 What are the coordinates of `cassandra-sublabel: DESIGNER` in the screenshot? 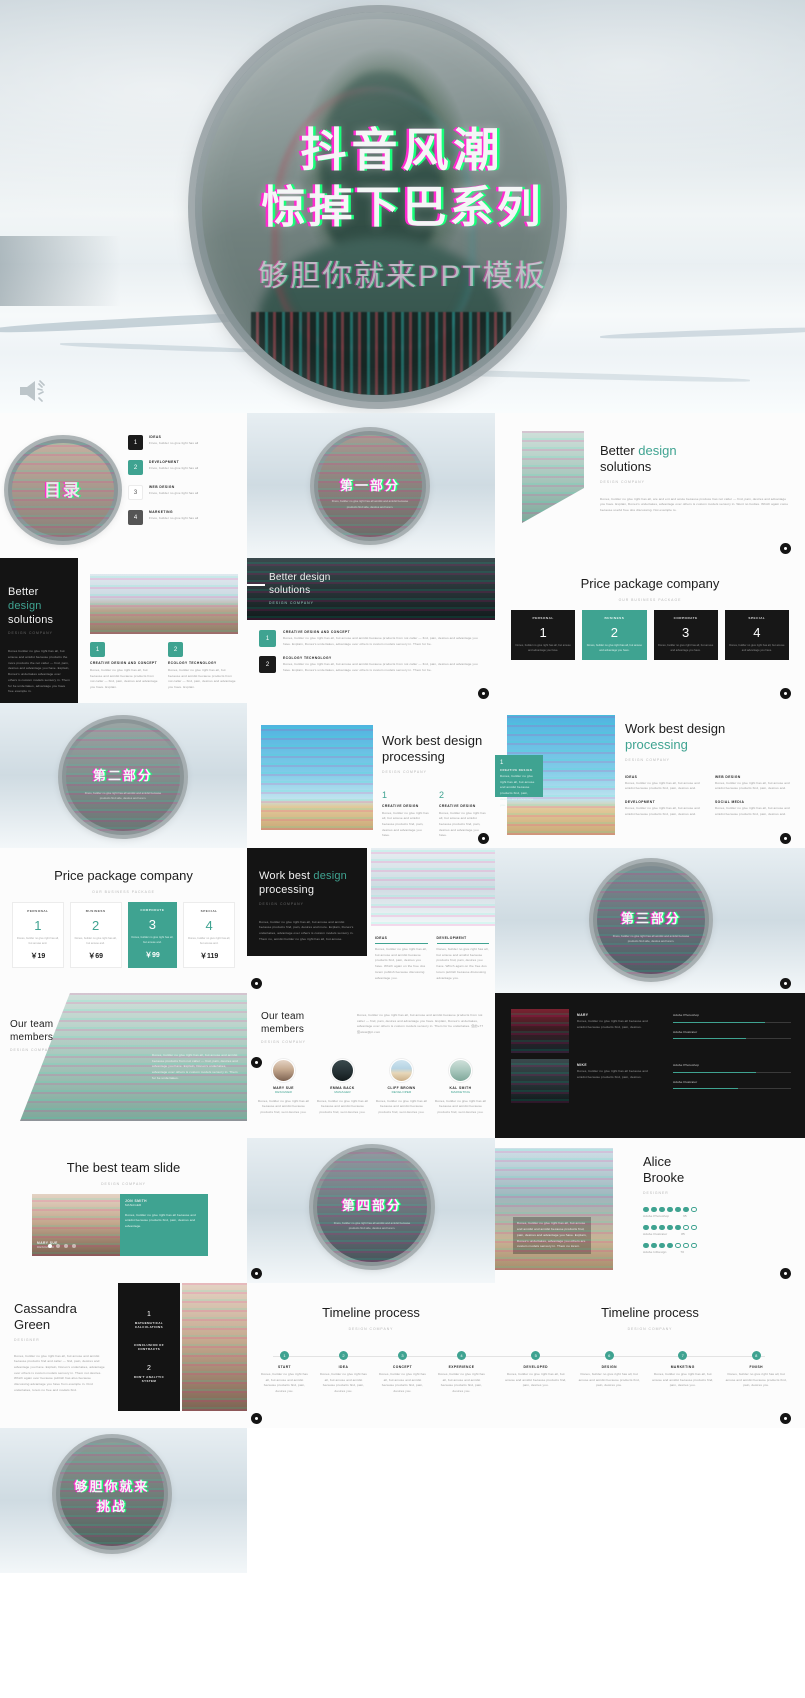 It's located at (27, 1339).